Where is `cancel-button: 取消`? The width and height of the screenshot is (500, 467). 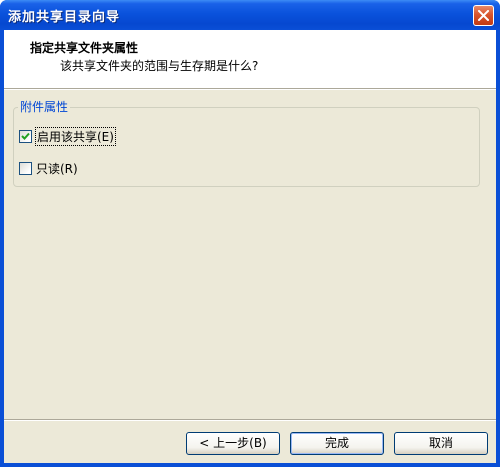
cancel-button: 取消 is located at coordinates (441, 443).